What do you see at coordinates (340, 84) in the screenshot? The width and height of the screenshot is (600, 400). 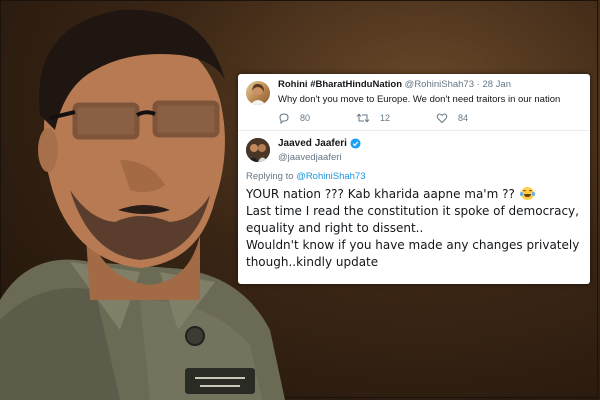 I see `reply-author-name: Rohini #BharatHinduNation` at bounding box center [340, 84].